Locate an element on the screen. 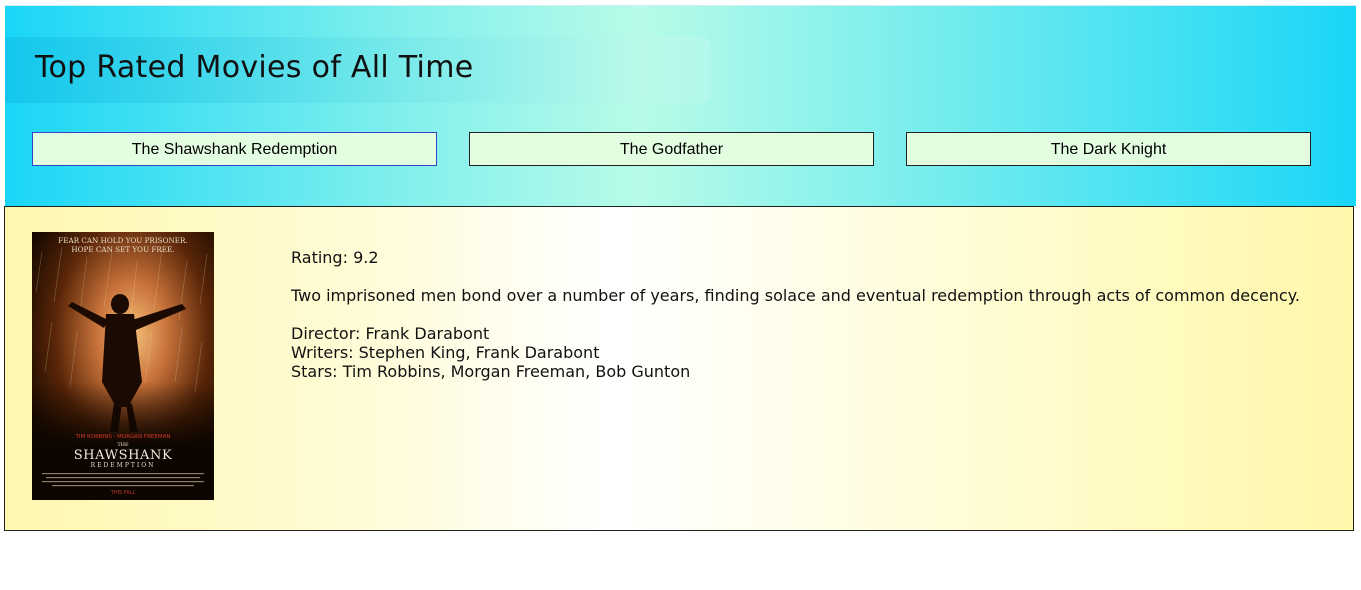 The height and width of the screenshot is (590, 1361). tab-godfather: The Godfather is located at coordinates (671, 149).